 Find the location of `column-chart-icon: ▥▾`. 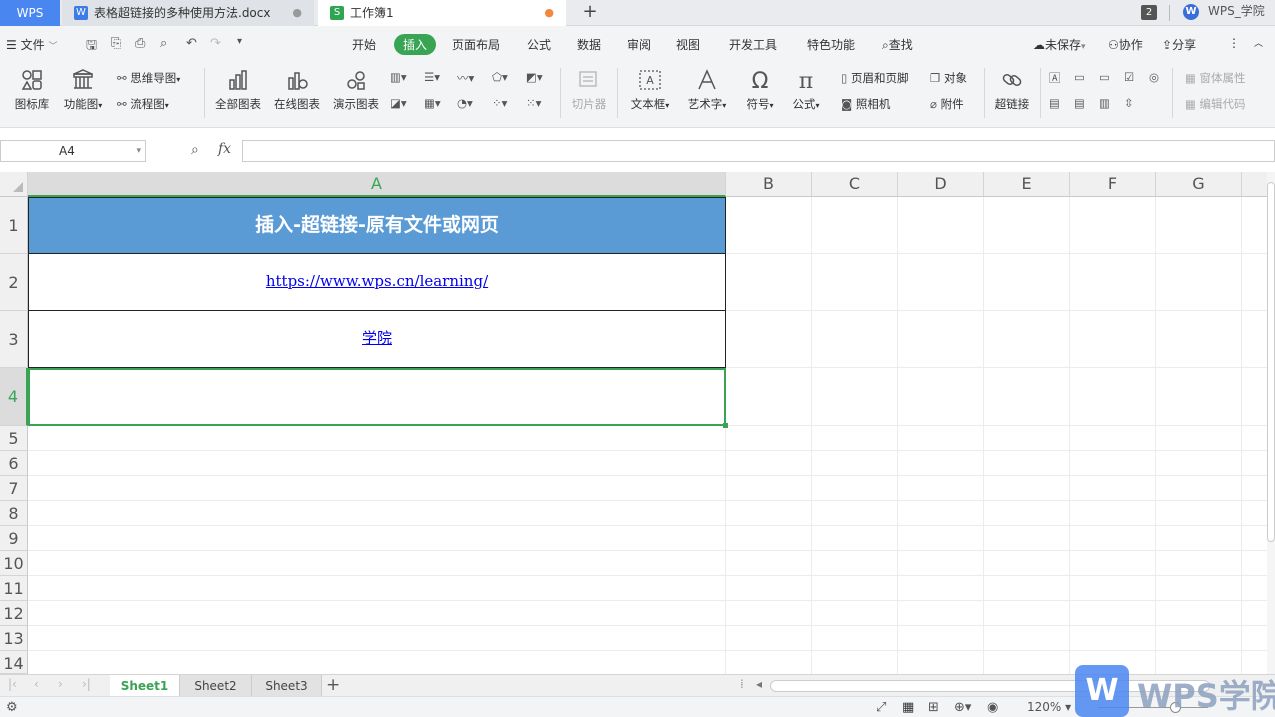

column-chart-icon: ▥▾ is located at coordinates (398, 77).